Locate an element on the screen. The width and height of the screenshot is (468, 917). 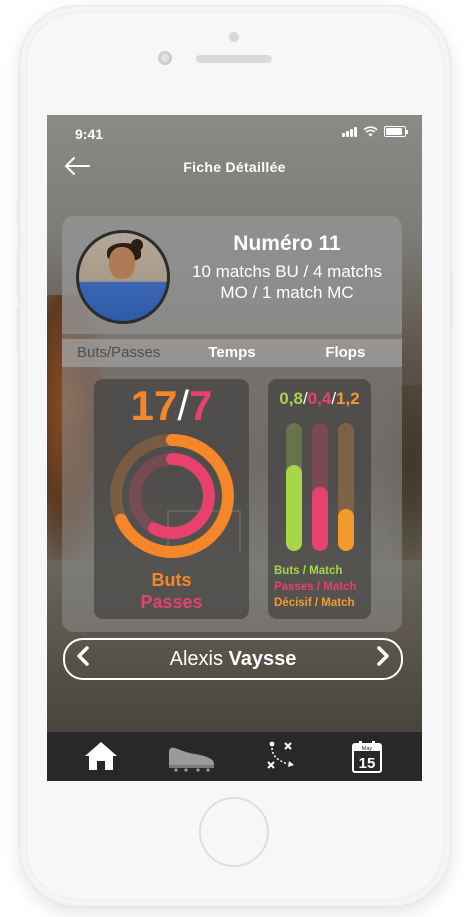
bottom-tab-bar: May 15 is located at coordinates (234, 756).